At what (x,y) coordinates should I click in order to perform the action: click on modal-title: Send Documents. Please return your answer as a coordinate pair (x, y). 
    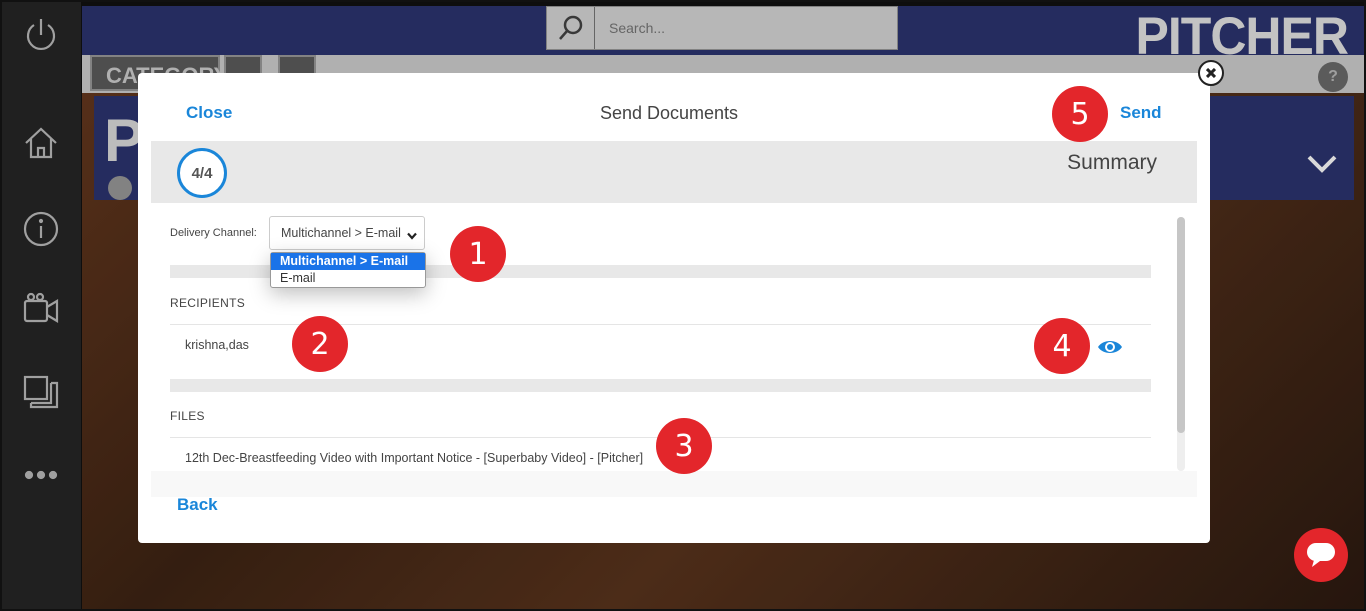
    Looking at the image, I should click on (669, 113).